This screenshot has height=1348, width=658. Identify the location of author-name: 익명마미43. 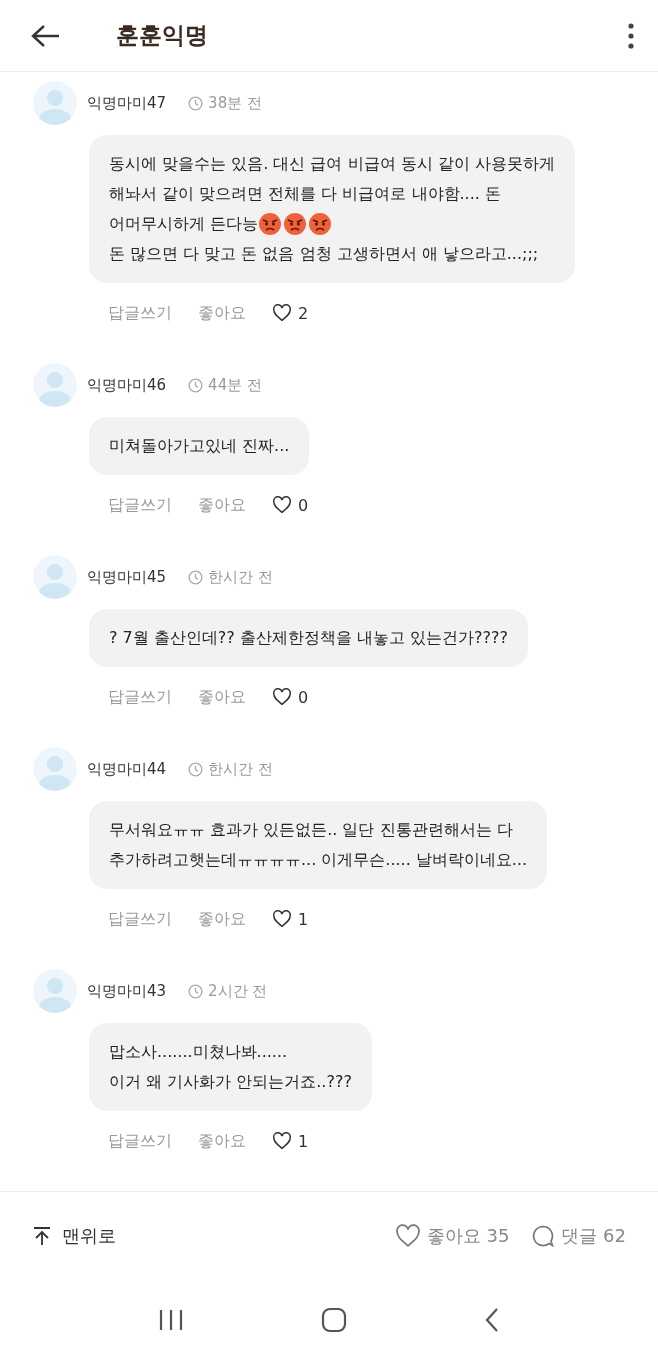
(127, 991).